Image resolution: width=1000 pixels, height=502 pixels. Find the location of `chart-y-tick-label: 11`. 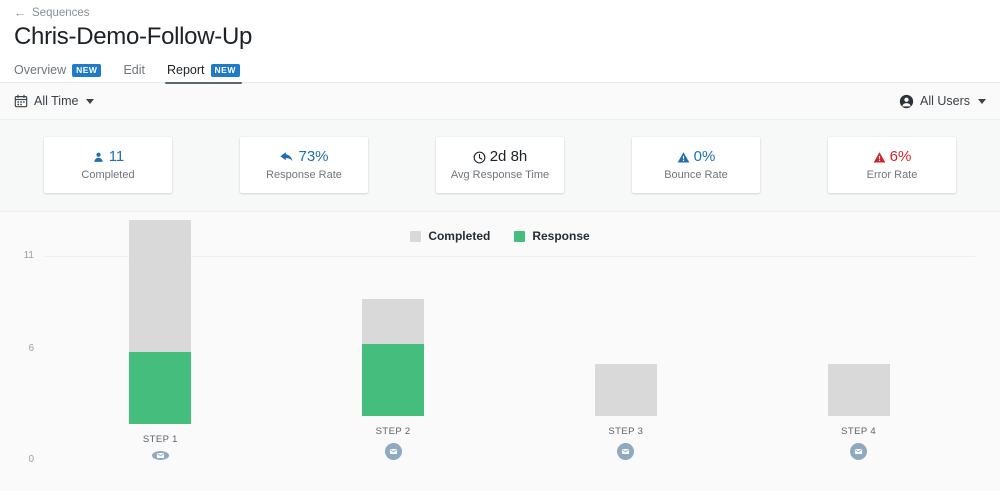

chart-y-tick-label: 11 is located at coordinates (28, 255).